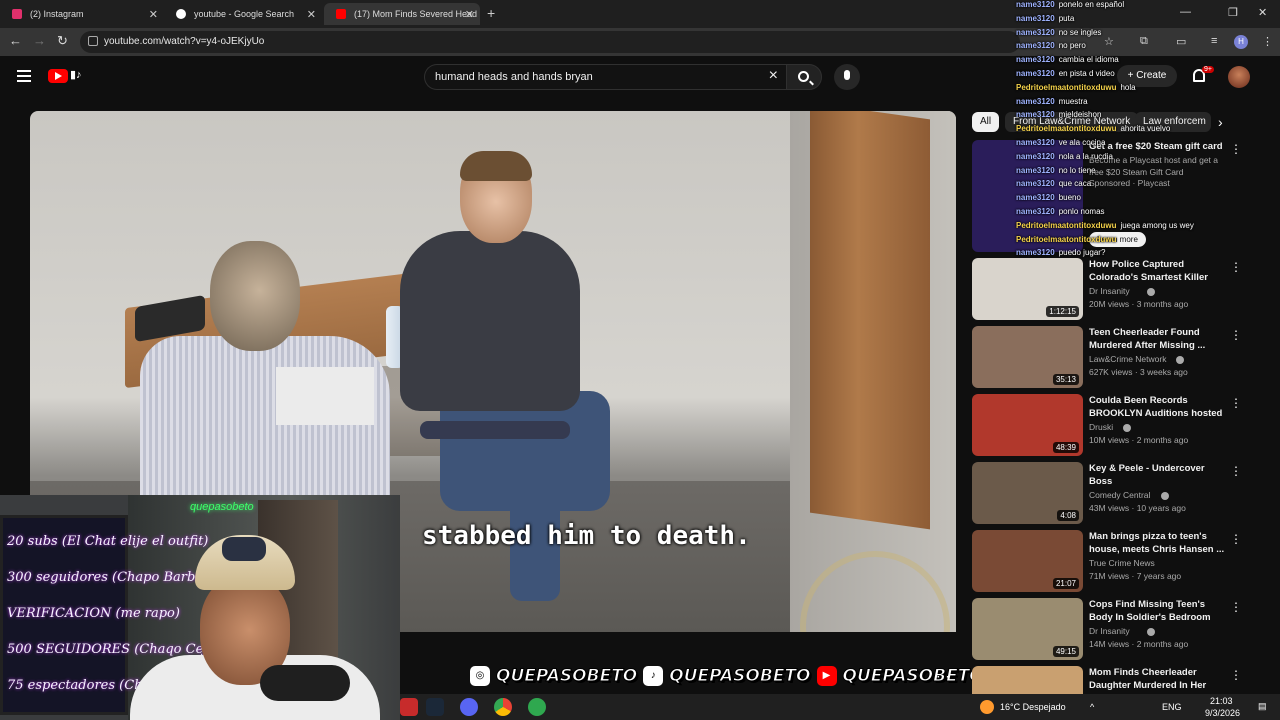 This screenshot has width=1280, height=720. I want to click on tab-instagram: (2) Instagram ✕, so click(82, 14).